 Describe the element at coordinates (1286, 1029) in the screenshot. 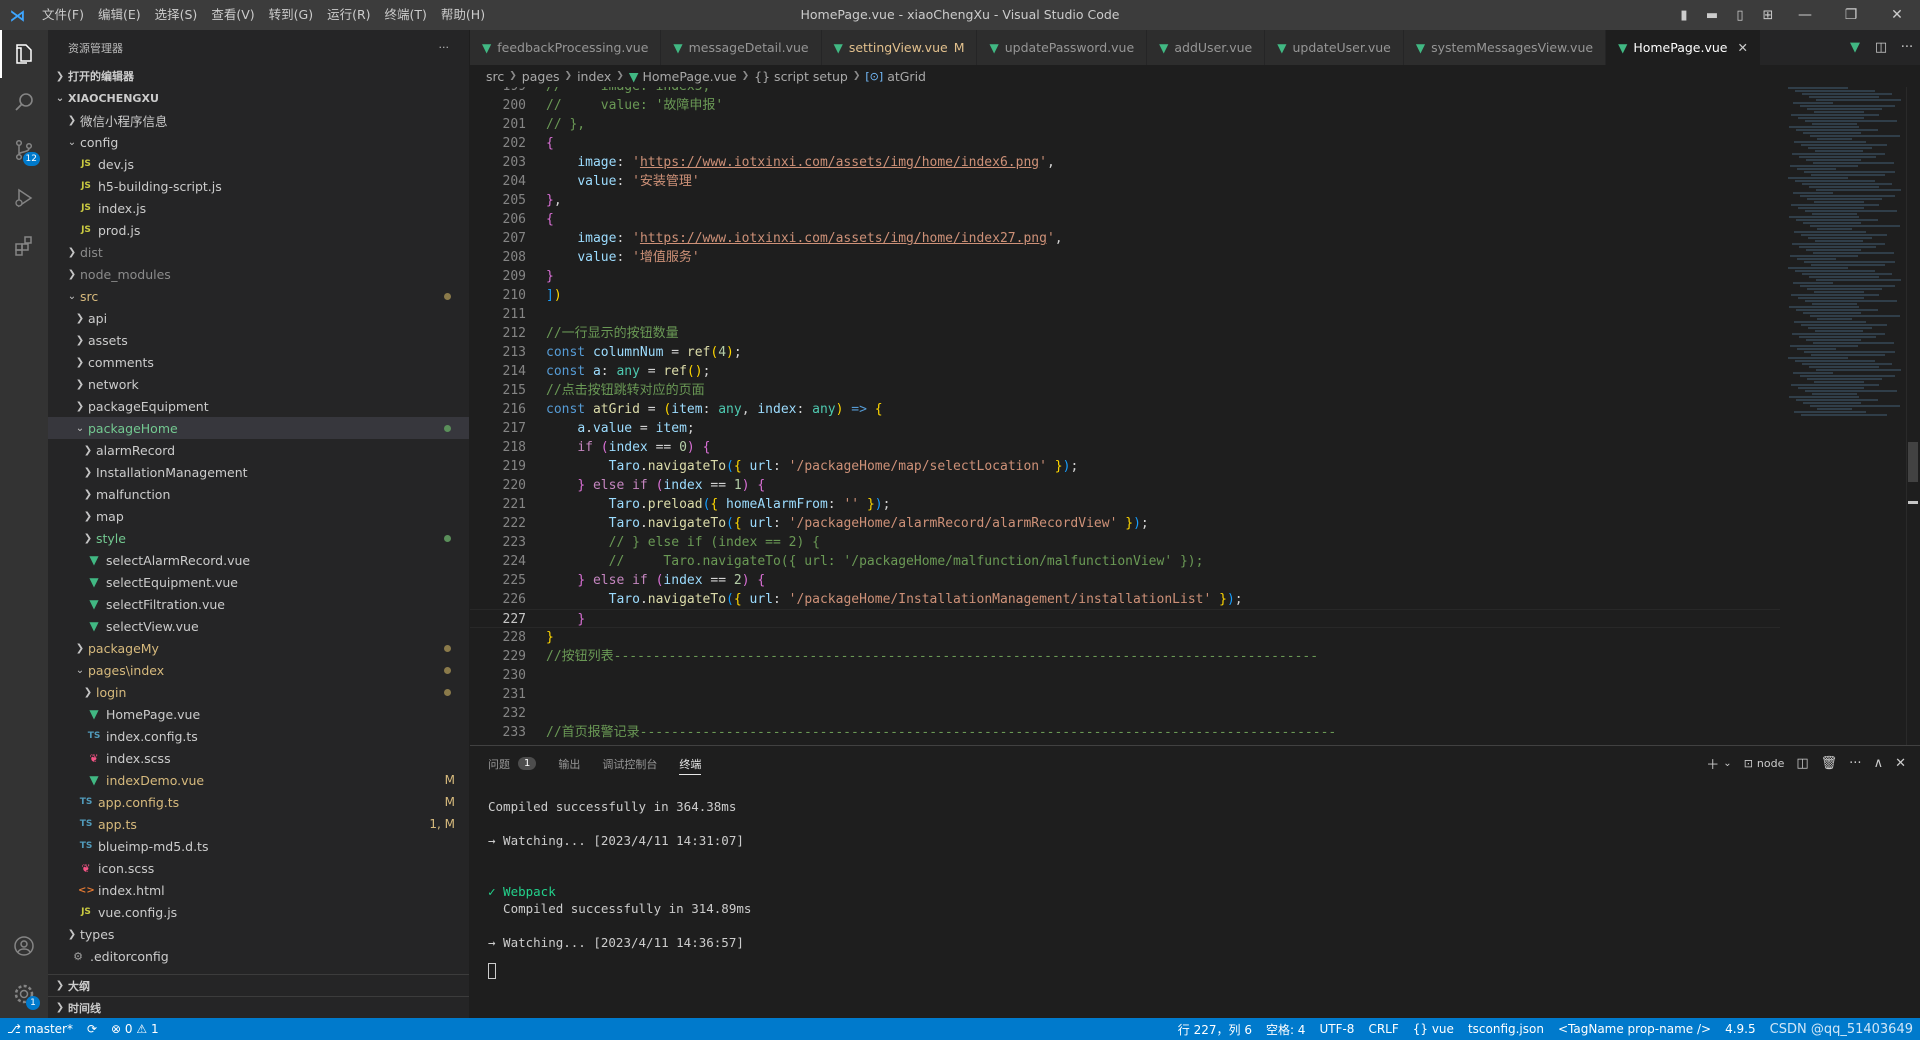

I see `indentation: 空格: 4` at that location.